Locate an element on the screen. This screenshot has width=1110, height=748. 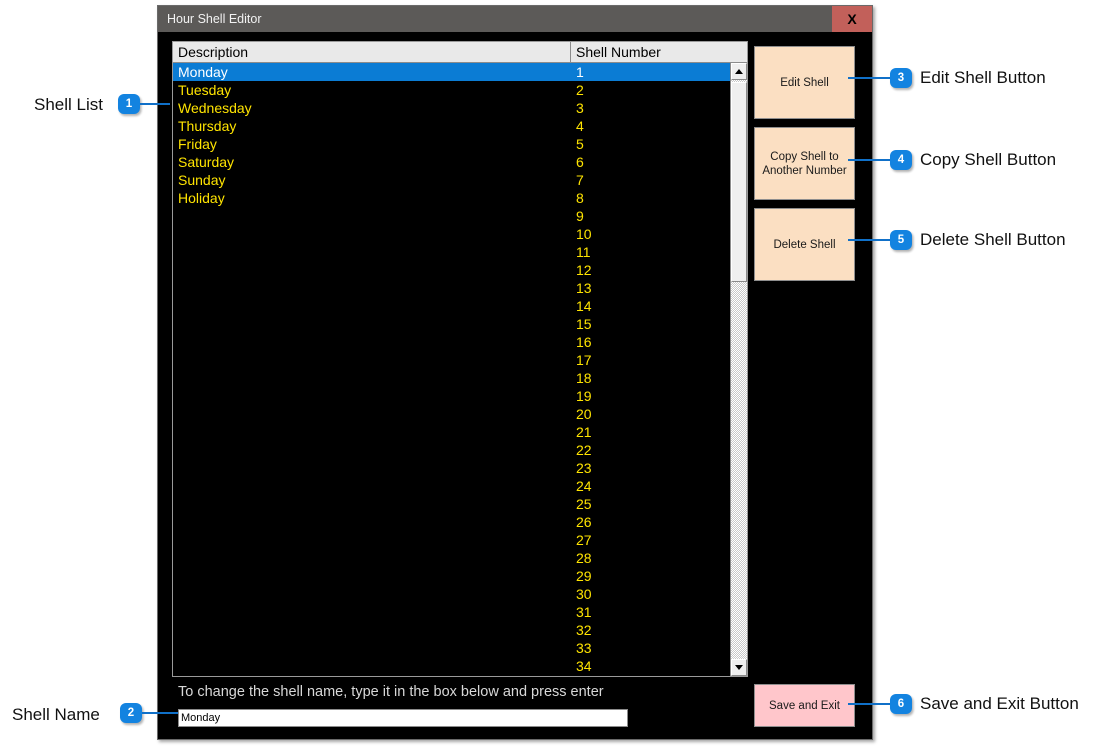
shell-name-input is located at coordinates (403, 718).